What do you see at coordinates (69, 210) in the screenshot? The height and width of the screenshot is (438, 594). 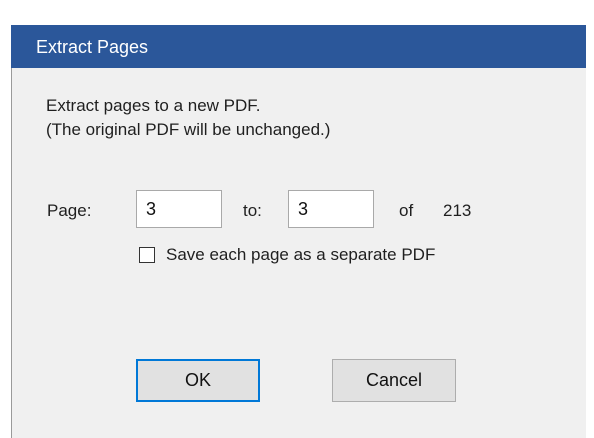 I see `page-label: Page:` at bounding box center [69, 210].